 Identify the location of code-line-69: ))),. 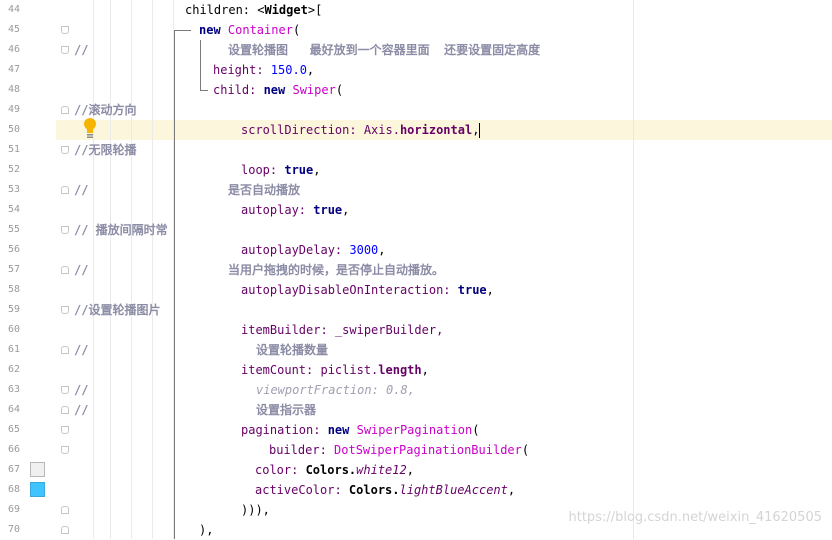
(255, 510).